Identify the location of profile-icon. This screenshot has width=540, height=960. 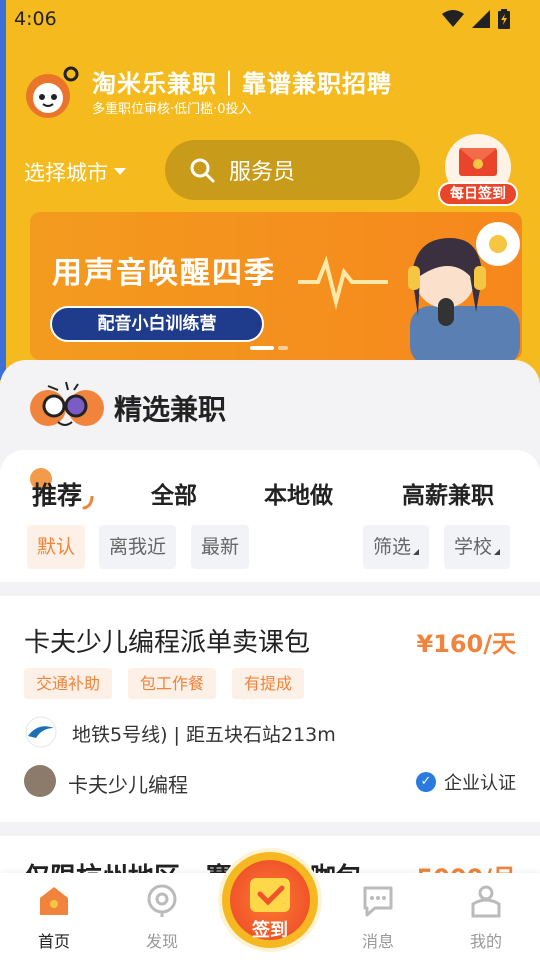
(486, 901).